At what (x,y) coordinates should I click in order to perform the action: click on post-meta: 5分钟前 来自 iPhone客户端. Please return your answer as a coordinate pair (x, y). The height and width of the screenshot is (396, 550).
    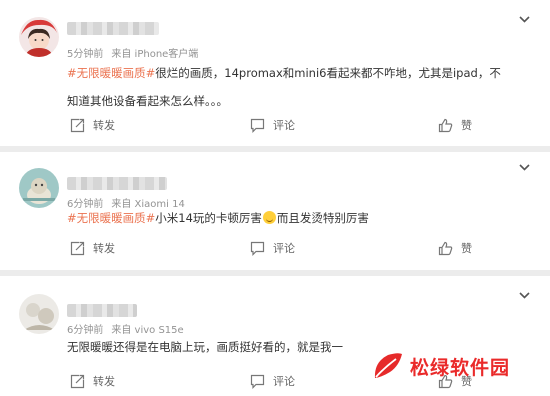
    Looking at the image, I should click on (132, 52).